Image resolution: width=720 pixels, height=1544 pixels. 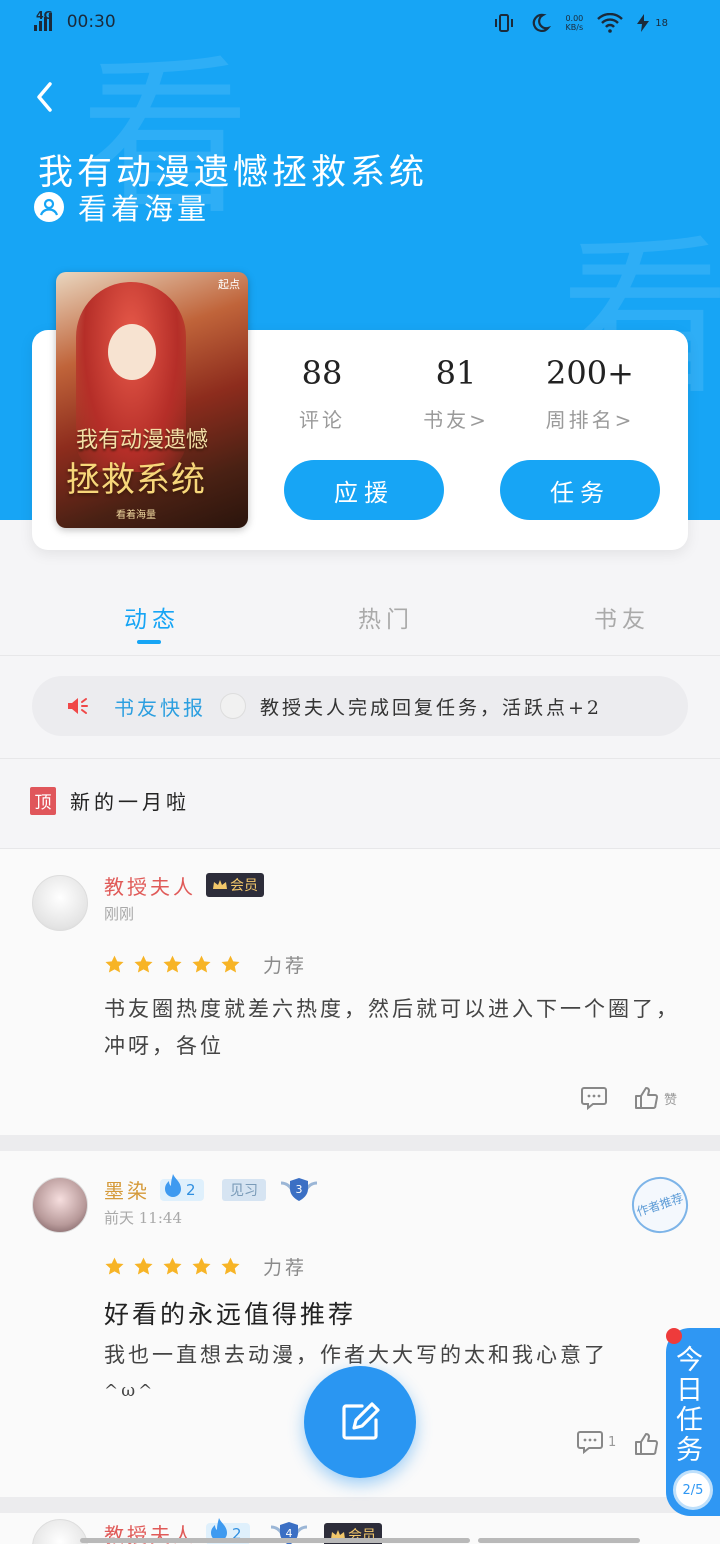 What do you see at coordinates (674, 1336) in the screenshot?
I see `notification-dot` at bounding box center [674, 1336].